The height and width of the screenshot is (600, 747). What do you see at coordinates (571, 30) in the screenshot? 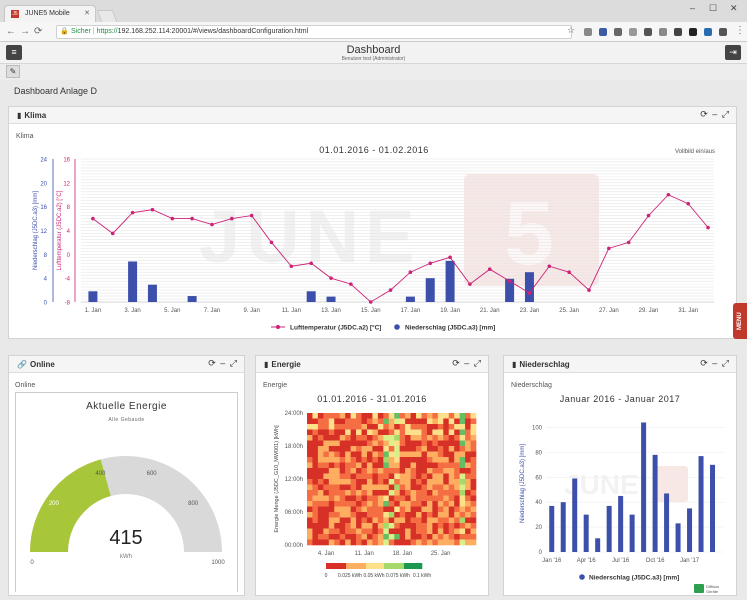
I see `bookmark-star-icon: ☆` at bounding box center [571, 30].